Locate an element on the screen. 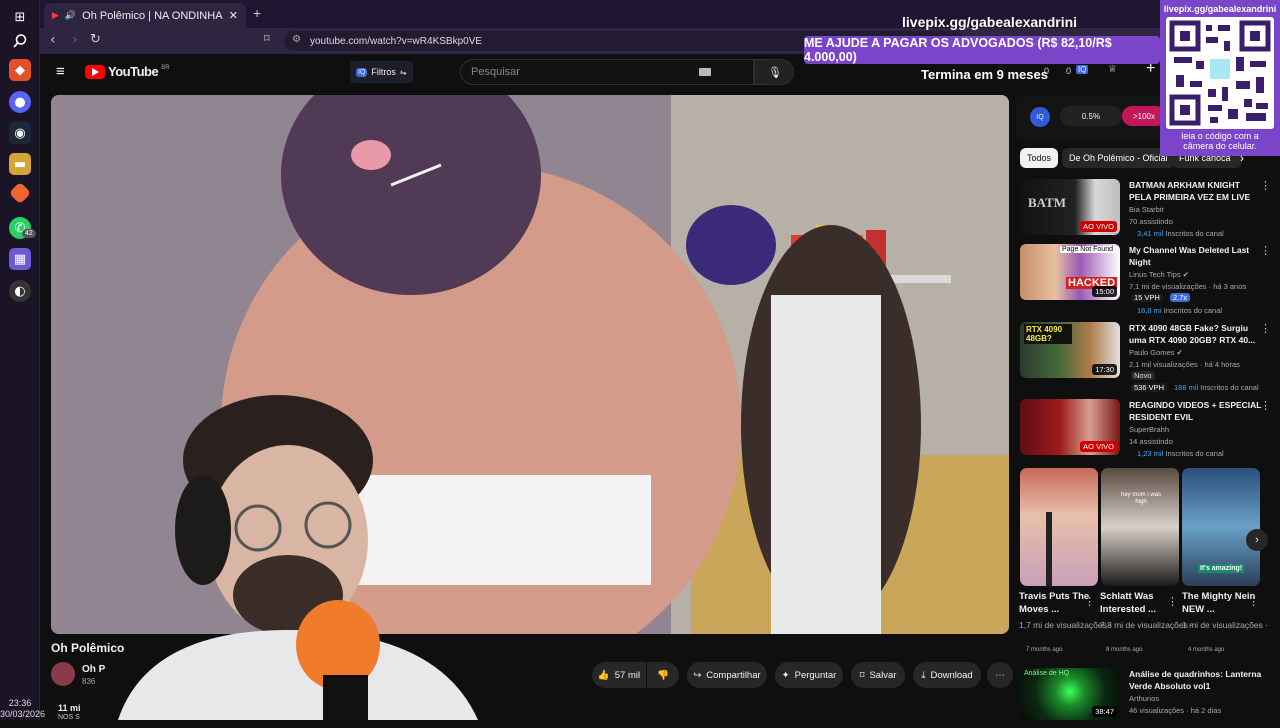 The height and width of the screenshot is (728, 1280). audio-playing-icon: 🔊 is located at coordinates (70, 16).